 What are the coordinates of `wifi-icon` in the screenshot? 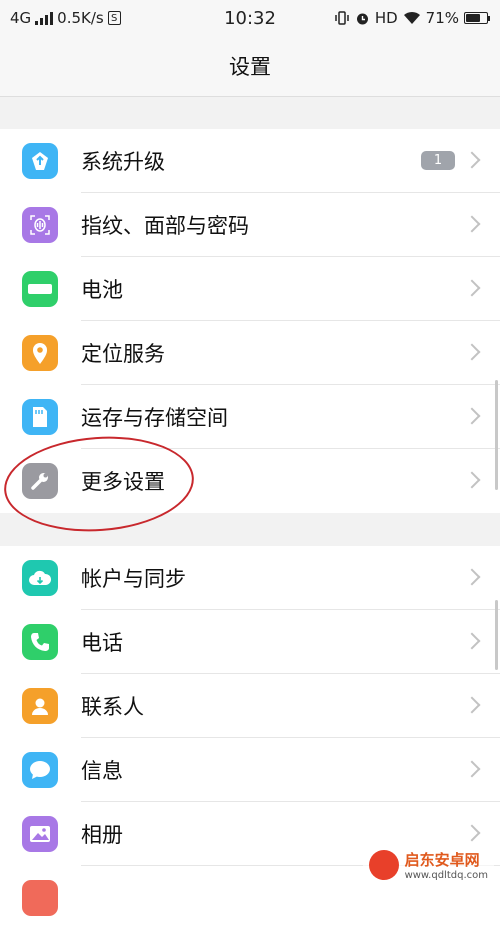 It's located at (411, 17).